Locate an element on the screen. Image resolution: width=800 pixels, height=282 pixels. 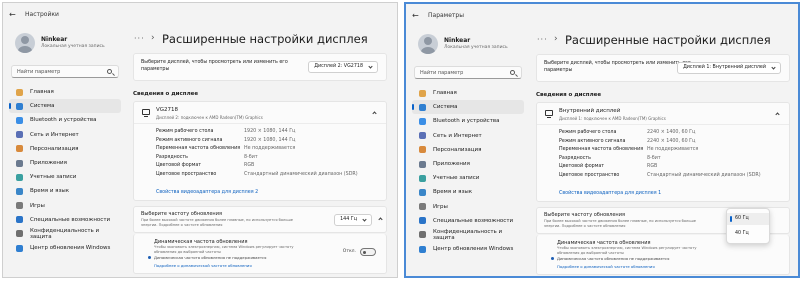
sidebar-item-label: Время и язык is located at coordinates (50, 191).